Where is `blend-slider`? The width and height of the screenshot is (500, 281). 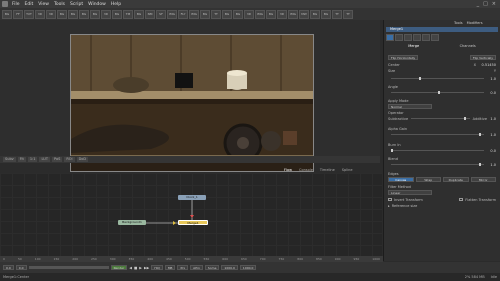 blend-slider is located at coordinates (437, 164).